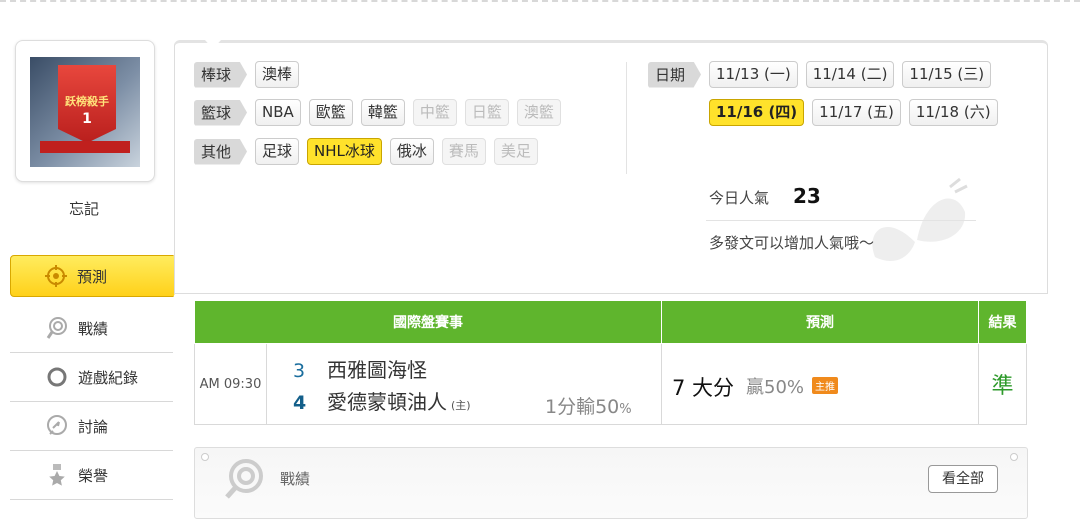 This screenshot has width=1080, height=519. I want to click on date-1114: 11/14 (二), so click(850, 74).